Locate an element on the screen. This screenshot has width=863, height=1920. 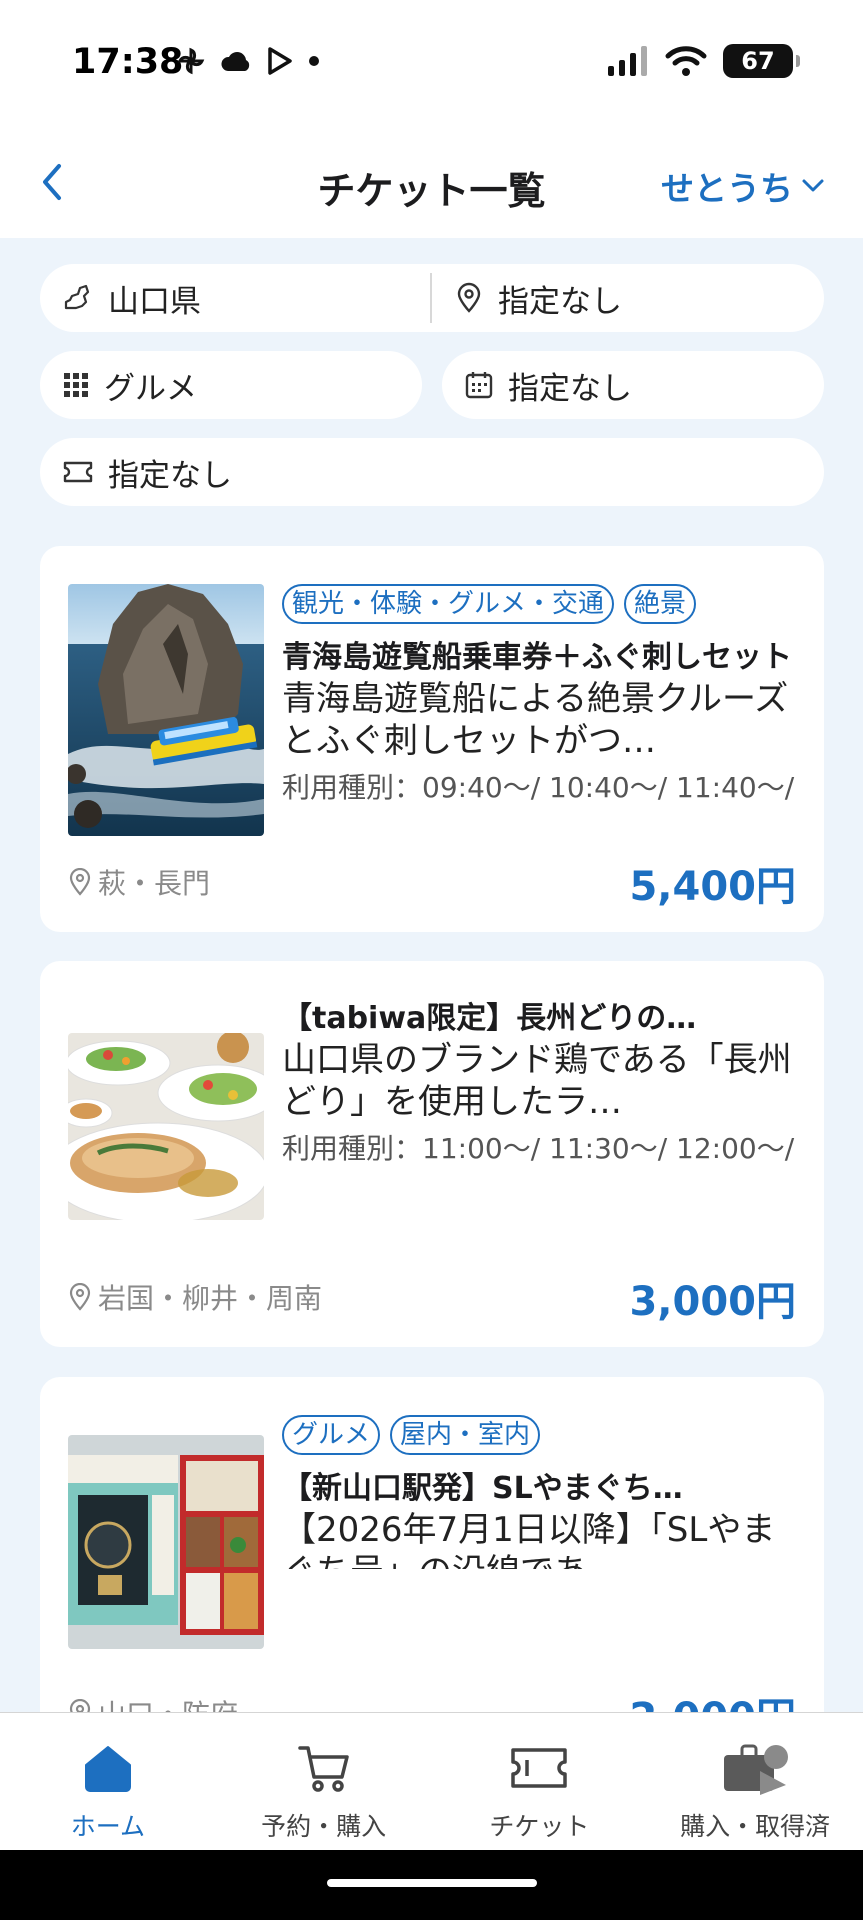
signal-icon is located at coordinates (627, 61).